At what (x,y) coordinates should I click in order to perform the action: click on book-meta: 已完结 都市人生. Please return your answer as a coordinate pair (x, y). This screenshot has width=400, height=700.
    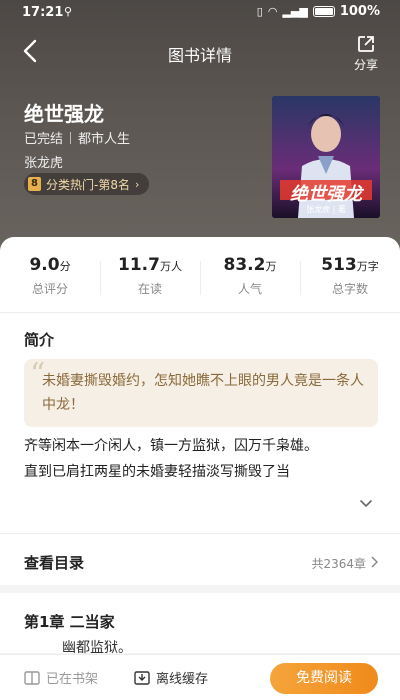
    Looking at the image, I should click on (77, 137).